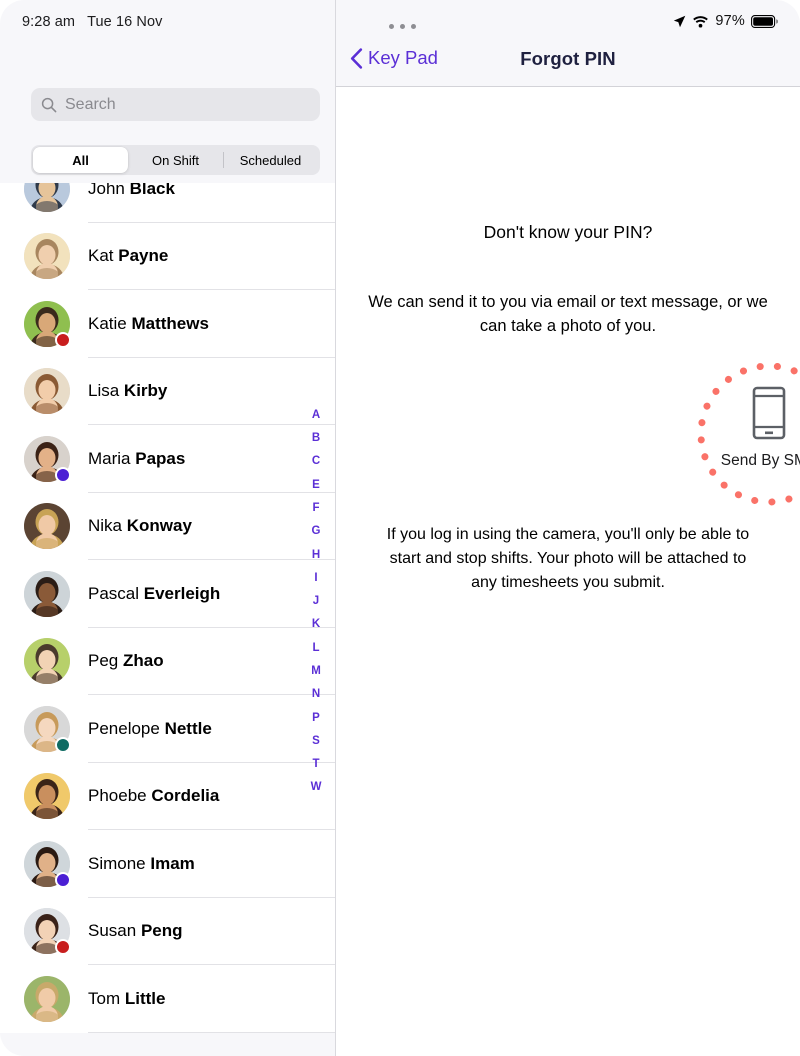  I want to click on list-item-name: Penelope Nettle, so click(150, 728).